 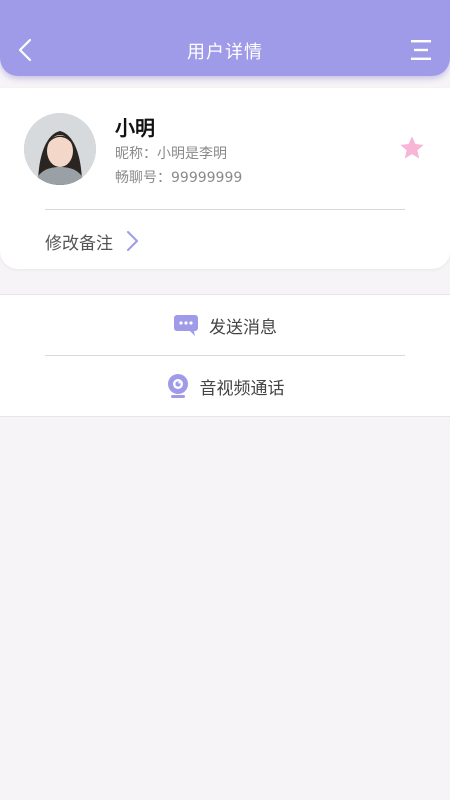 I want to click on avatar, so click(x=60, y=149).